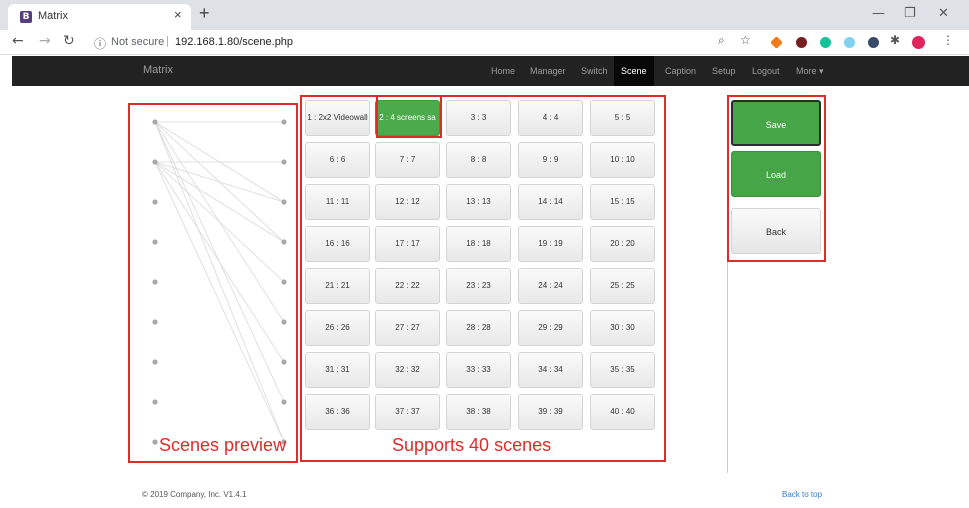 The image size is (969, 508). I want to click on extension-snowflake-icon, so click(849, 42).